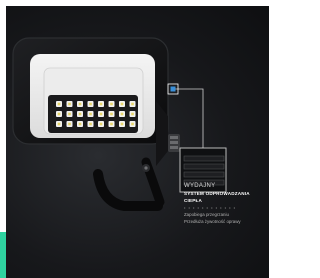 This screenshot has width=320, height=278. Describe the element at coordinates (129, 184) in the screenshot. I see `mounting-bracket` at that location.